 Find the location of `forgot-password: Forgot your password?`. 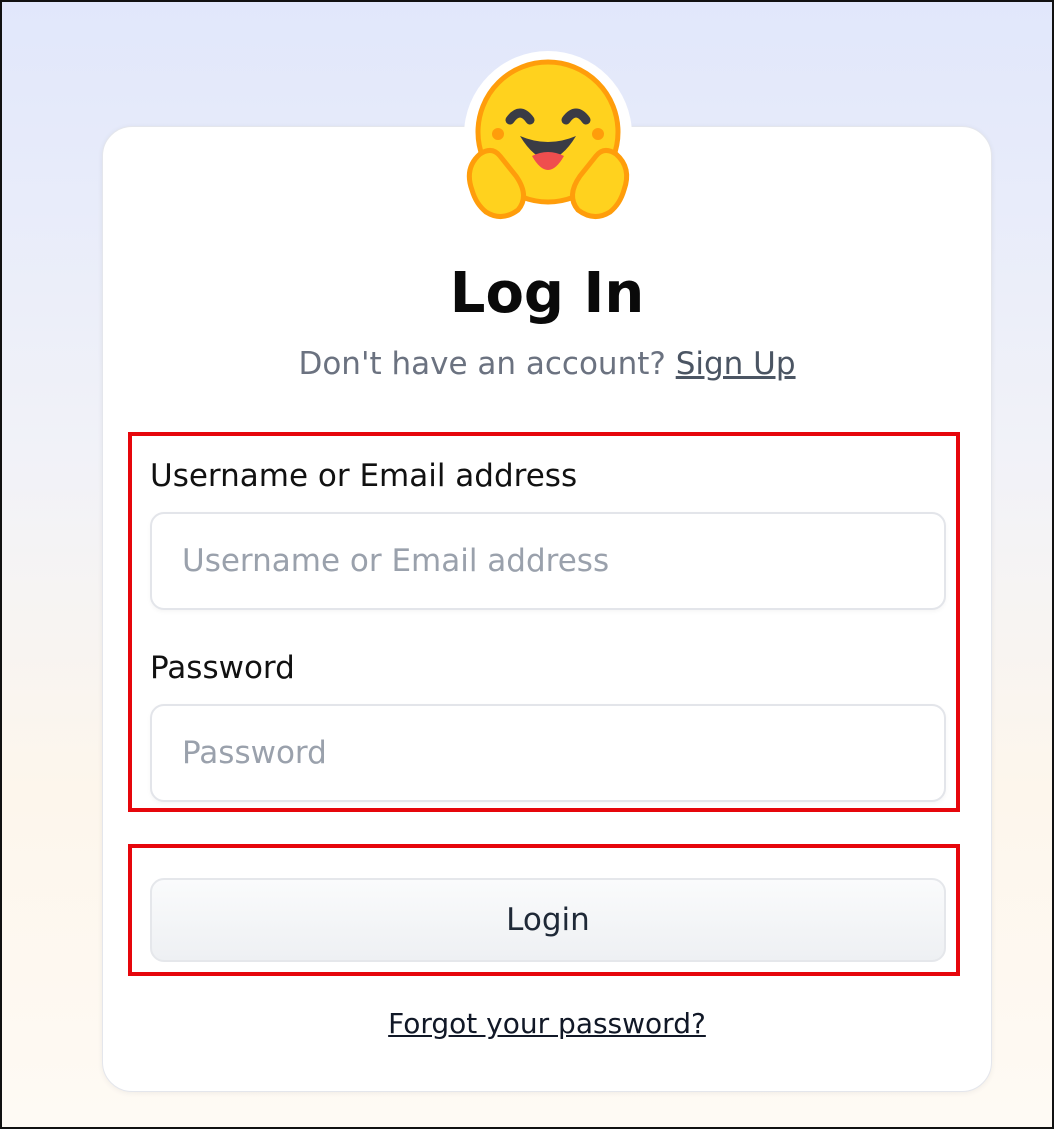

forgot-password: Forgot your password? is located at coordinates (547, 1024).